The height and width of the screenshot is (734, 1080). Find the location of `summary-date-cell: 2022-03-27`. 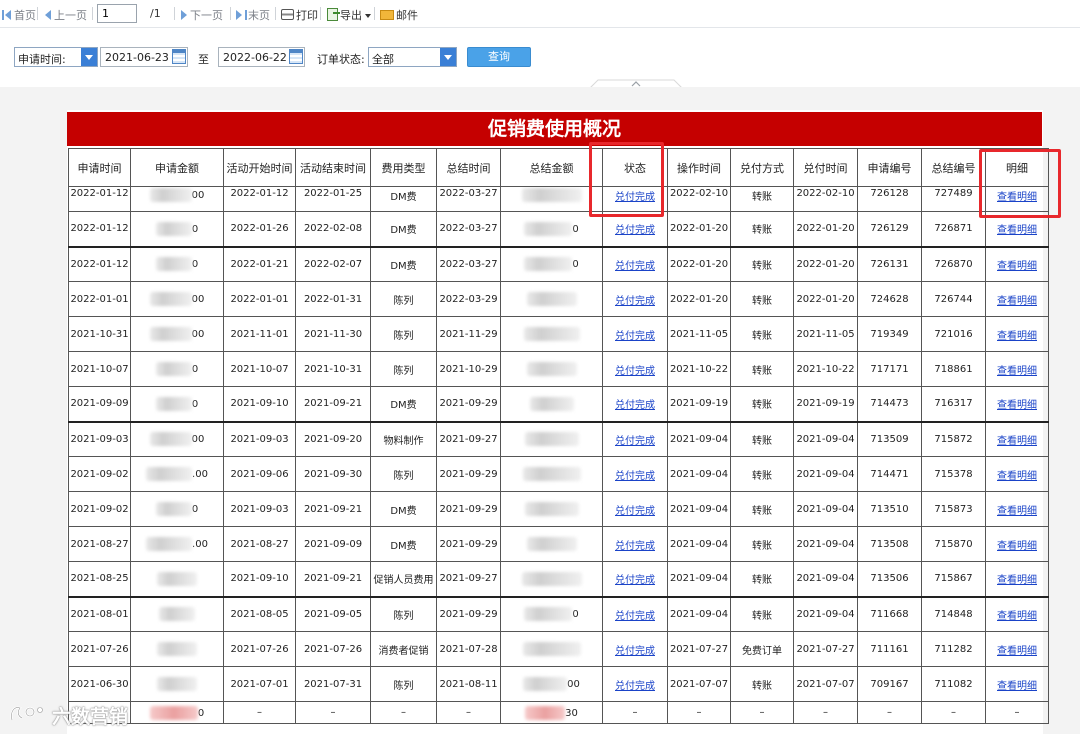

summary-date-cell: 2022-03-27 is located at coordinates (468, 263).